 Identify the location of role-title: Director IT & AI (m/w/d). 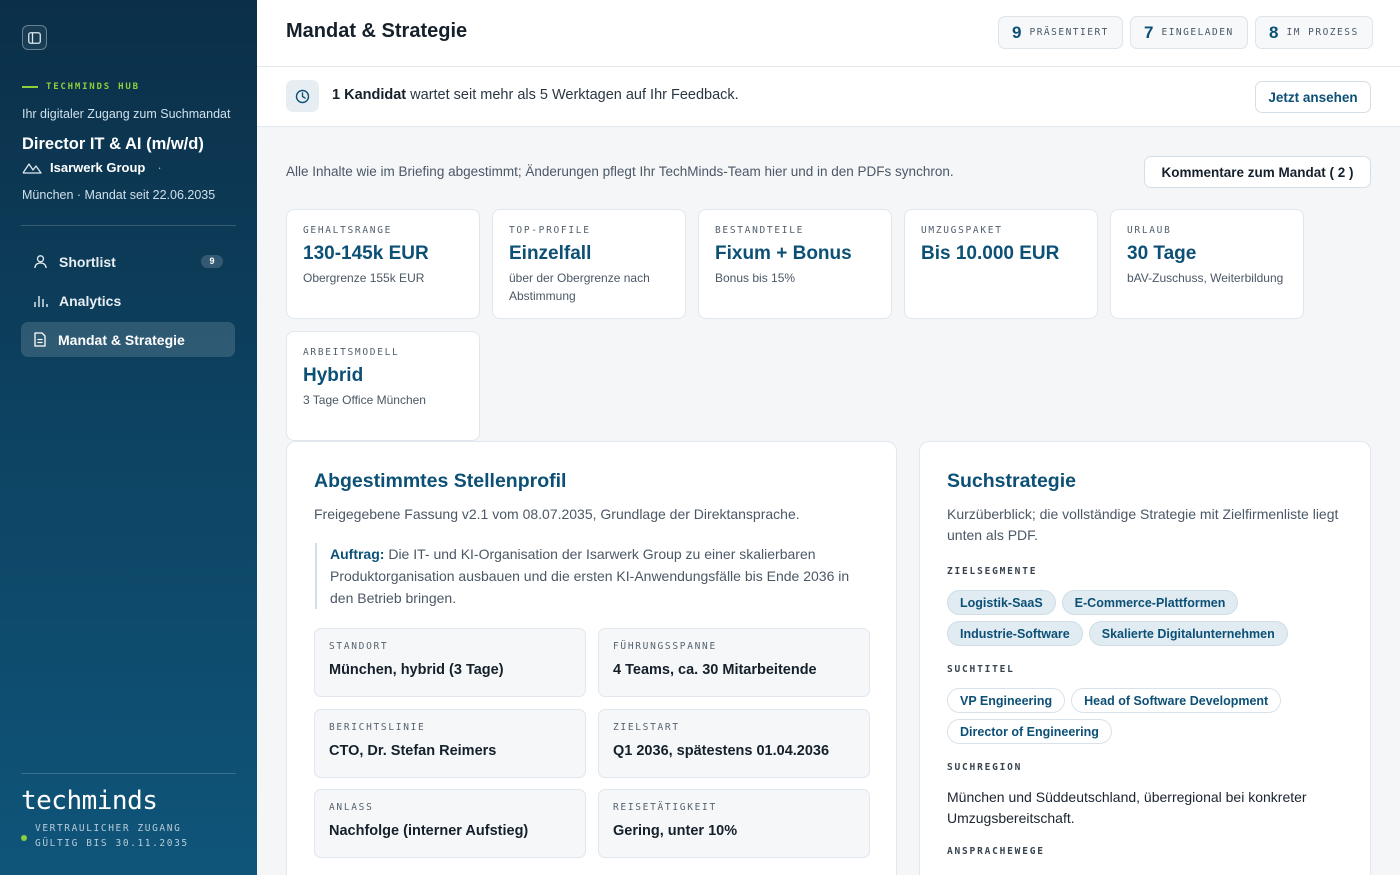
(113, 144).